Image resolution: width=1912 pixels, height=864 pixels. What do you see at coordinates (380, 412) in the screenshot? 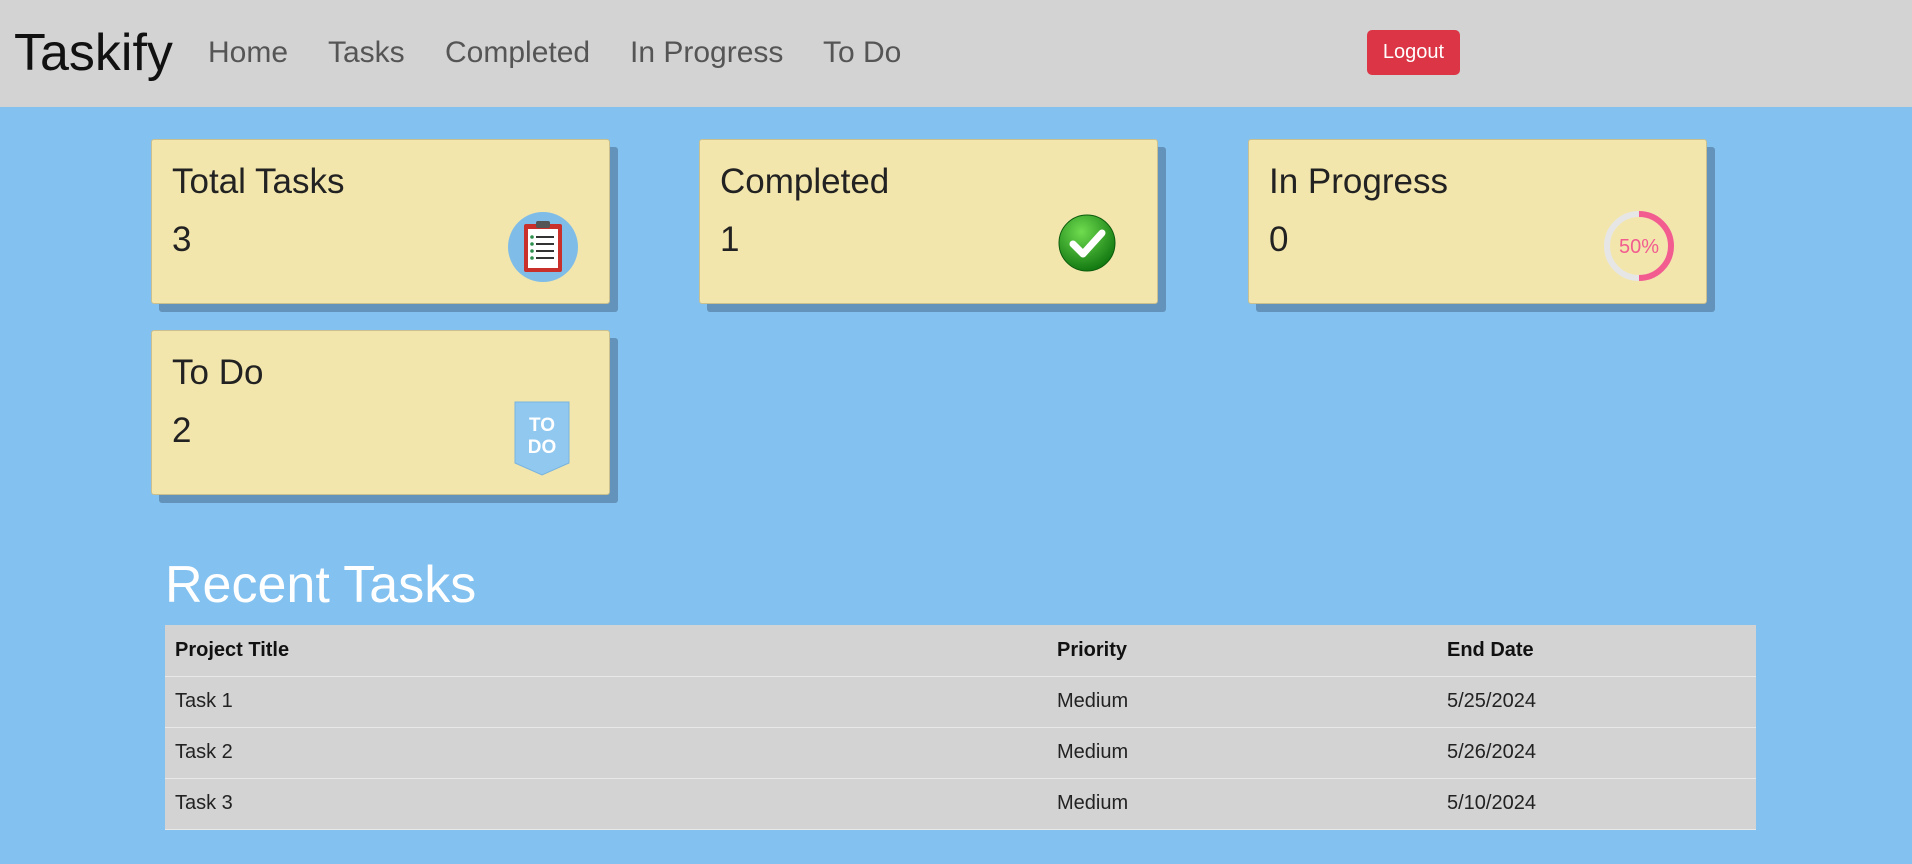
I see `todo-card: To Do 2 TO DO` at bounding box center [380, 412].